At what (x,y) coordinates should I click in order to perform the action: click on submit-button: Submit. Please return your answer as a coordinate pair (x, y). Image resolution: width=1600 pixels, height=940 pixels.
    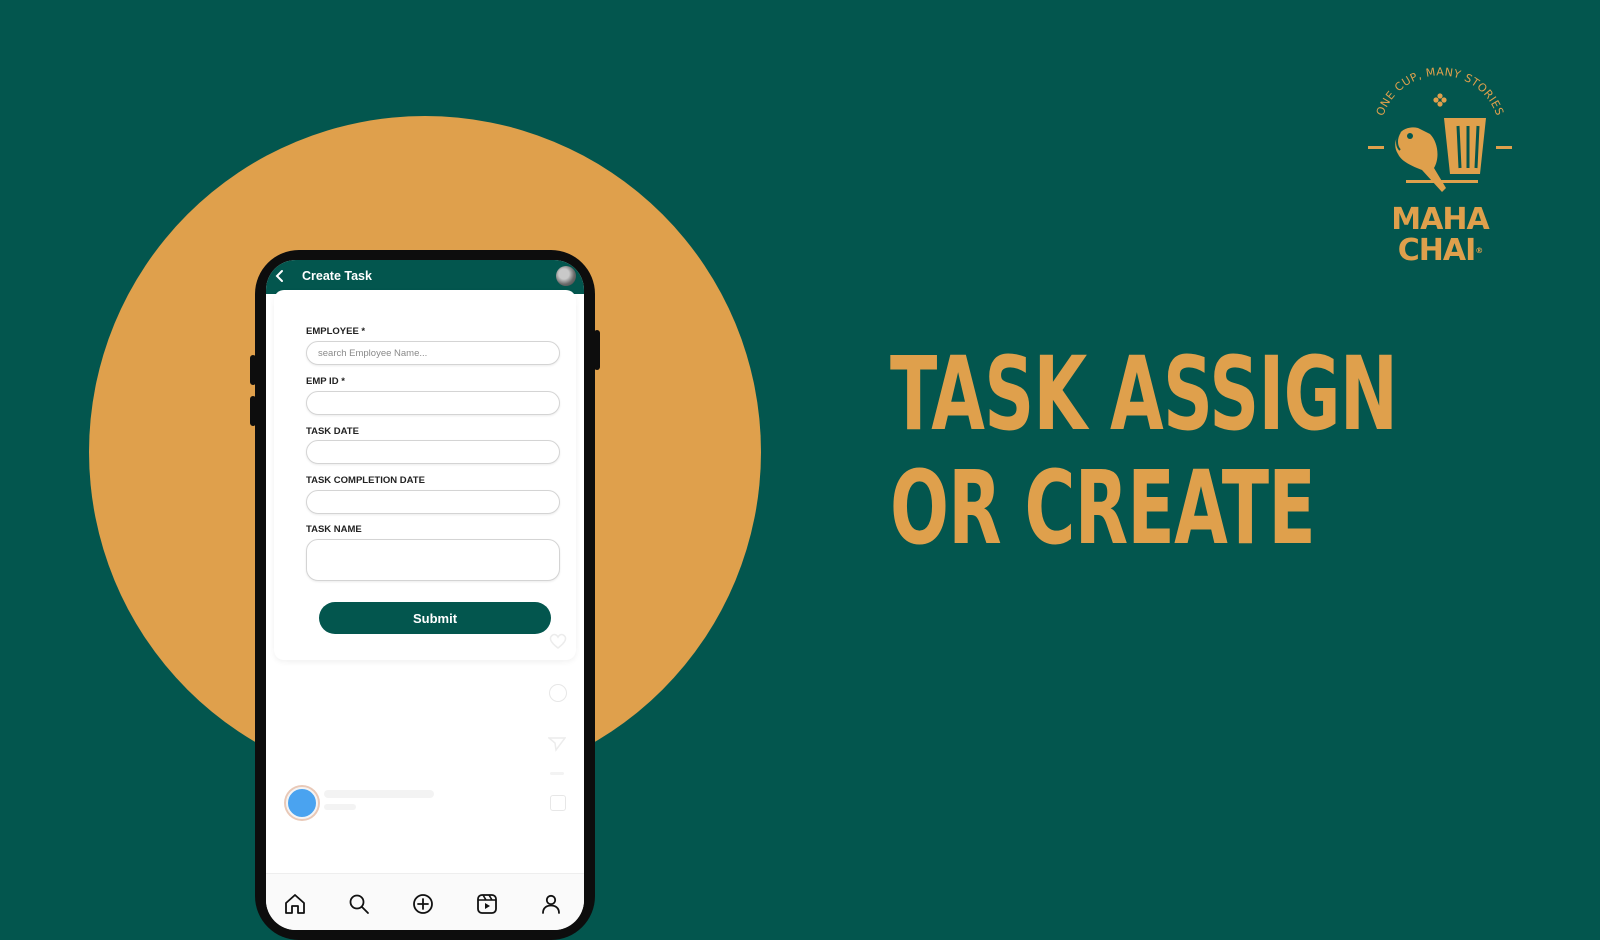
    Looking at the image, I should click on (435, 618).